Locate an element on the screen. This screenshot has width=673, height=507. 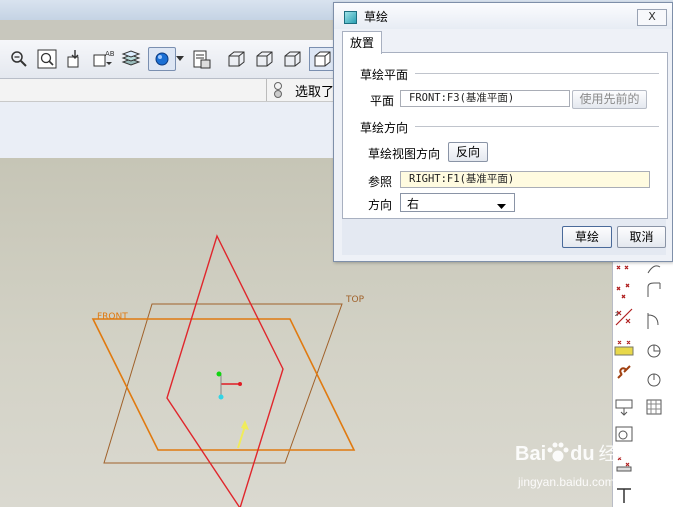
svg-text: AB is located at coordinates (109, 54).